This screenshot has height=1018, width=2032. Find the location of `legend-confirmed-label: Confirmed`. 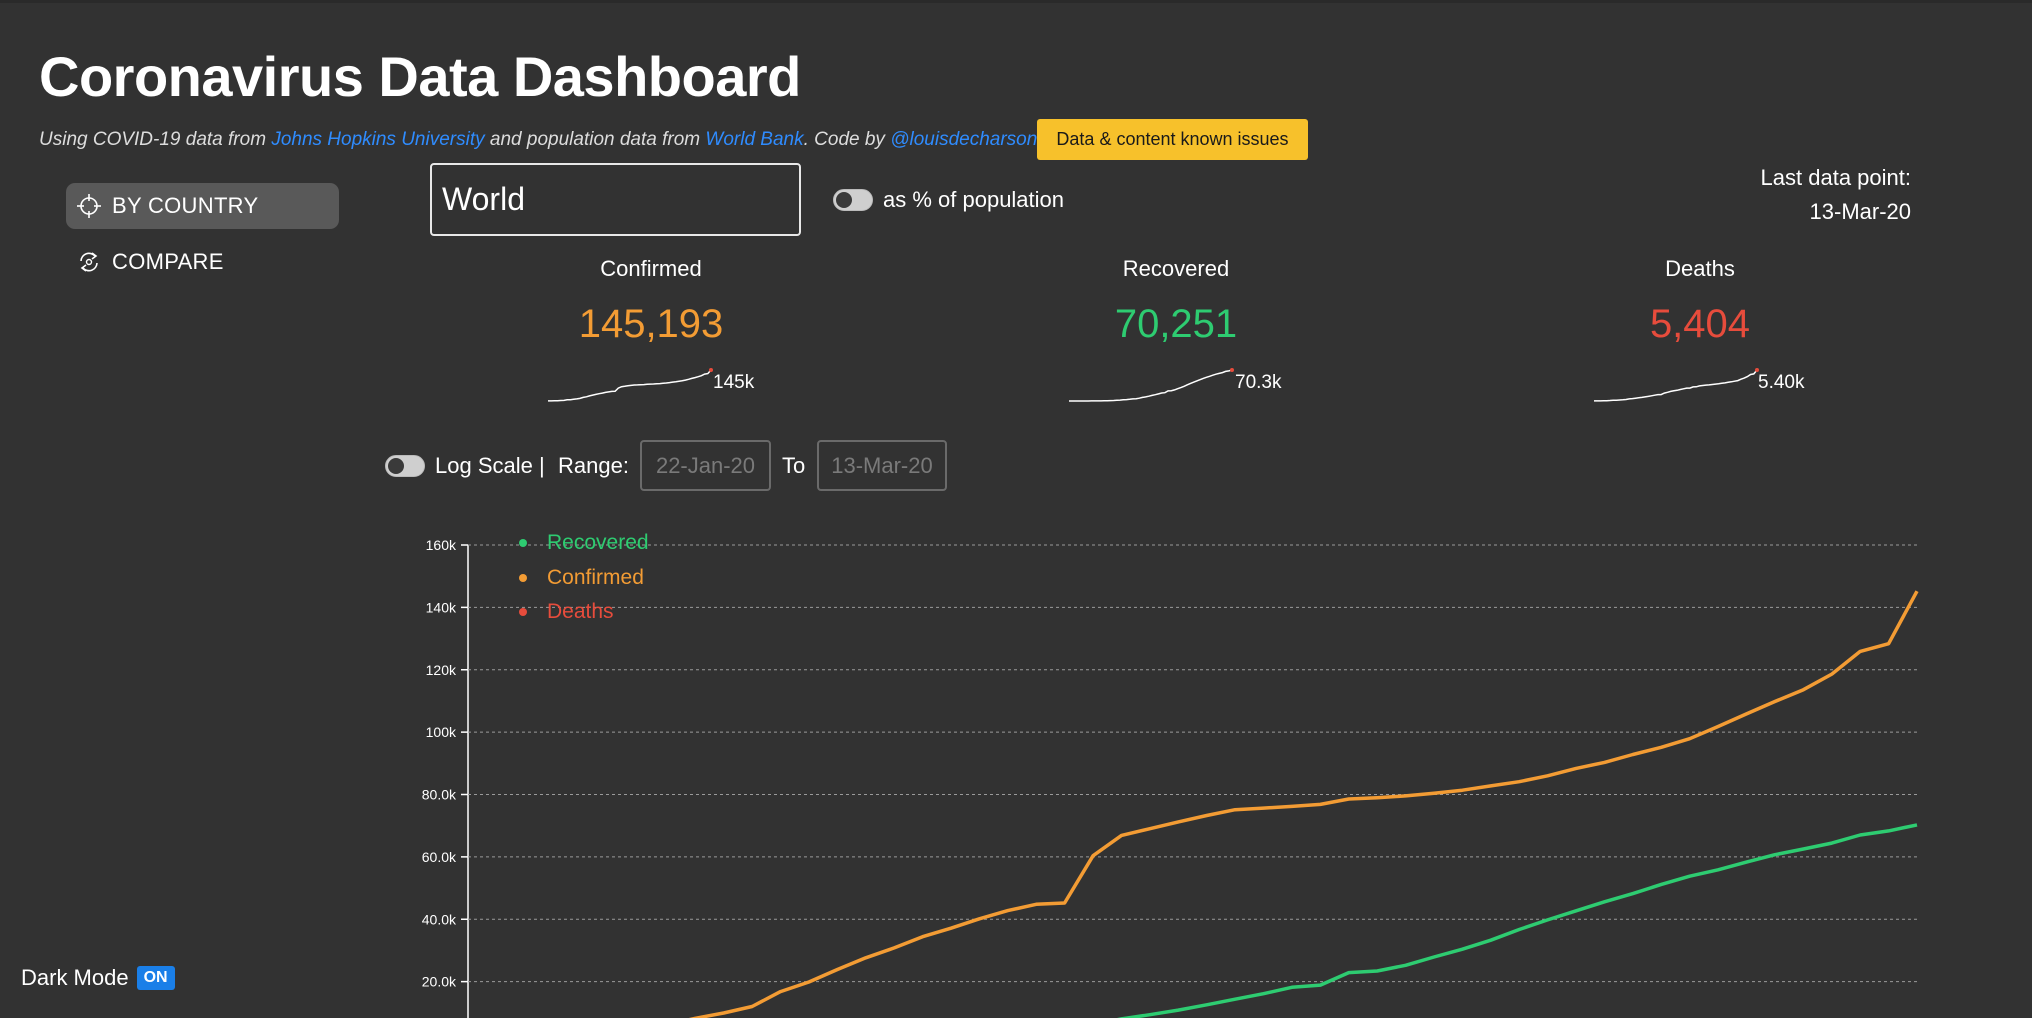

legend-confirmed-label: Confirmed is located at coordinates (595, 577).